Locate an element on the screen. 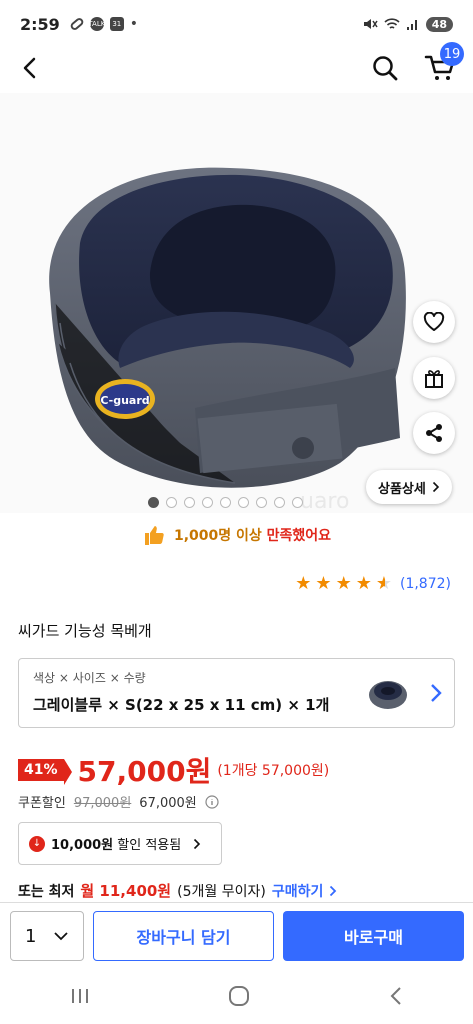 The height and width of the screenshot is (1024, 473). wishlist-button is located at coordinates (434, 322).